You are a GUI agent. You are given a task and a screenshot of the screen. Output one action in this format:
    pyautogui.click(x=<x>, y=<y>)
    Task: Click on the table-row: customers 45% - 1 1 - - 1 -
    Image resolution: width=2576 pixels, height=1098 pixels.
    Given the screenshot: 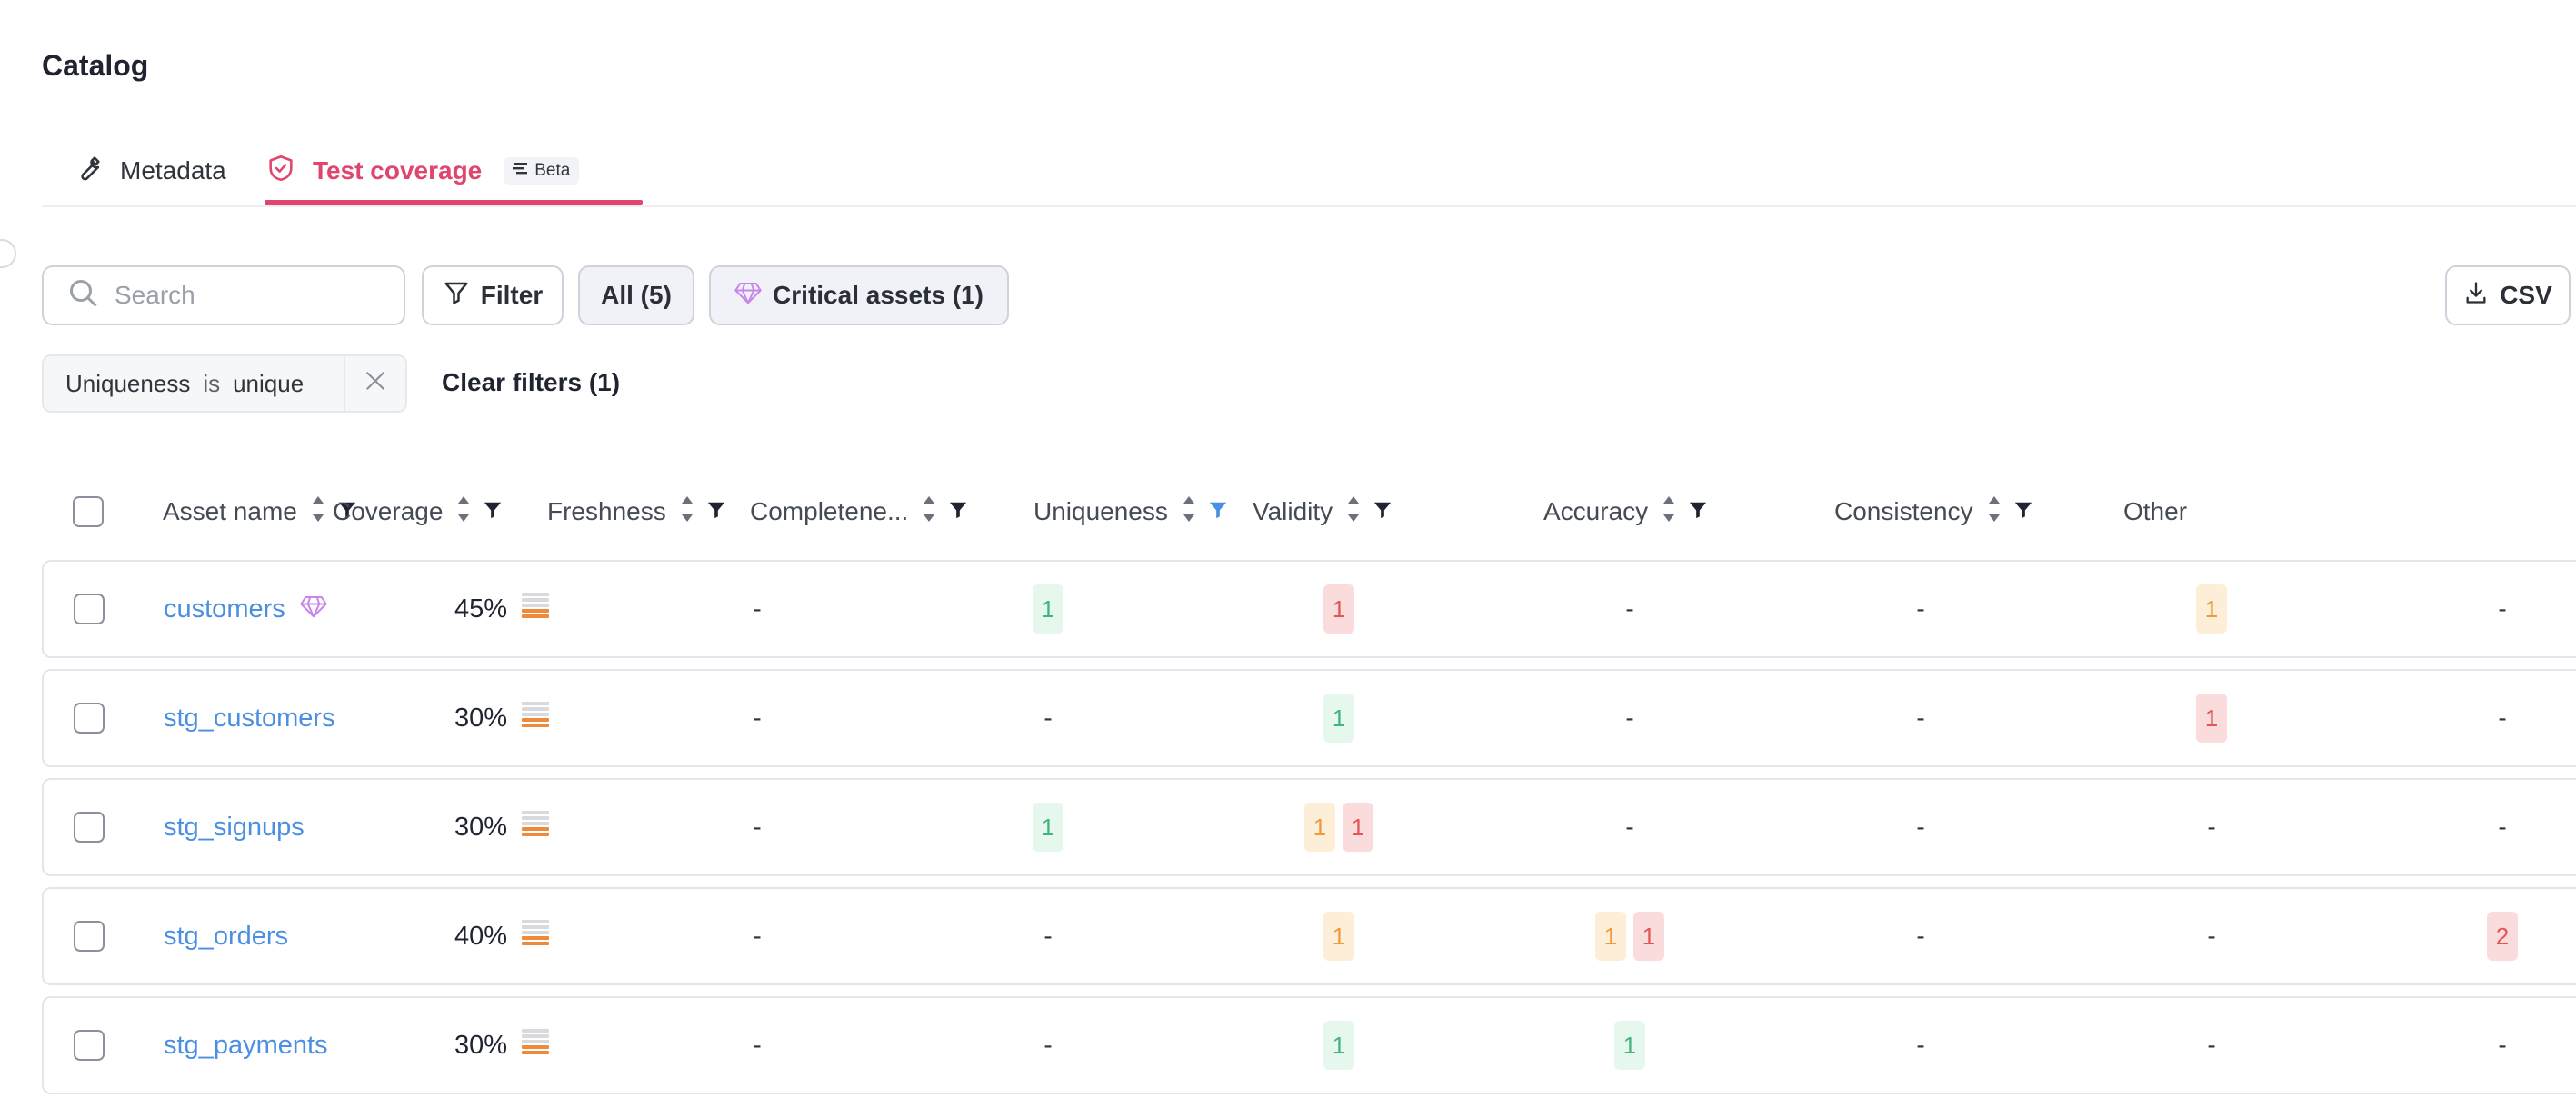 What is the action you would take?
    pyautogui.click(x=1309, y=609)
    